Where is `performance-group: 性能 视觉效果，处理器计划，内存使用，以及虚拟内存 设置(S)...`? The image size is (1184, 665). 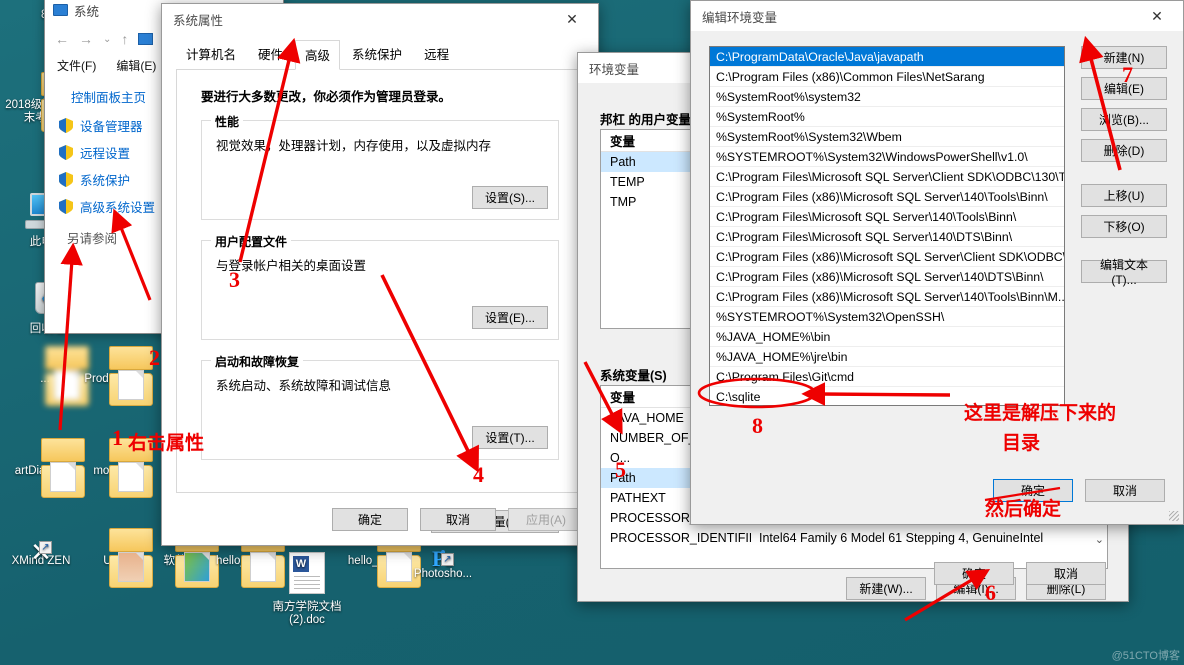 performance-group: 性能 视觉效果，处理器计划，内存使用，以及虚拟内存 设置(S)... is located at coordinates (380, 166).